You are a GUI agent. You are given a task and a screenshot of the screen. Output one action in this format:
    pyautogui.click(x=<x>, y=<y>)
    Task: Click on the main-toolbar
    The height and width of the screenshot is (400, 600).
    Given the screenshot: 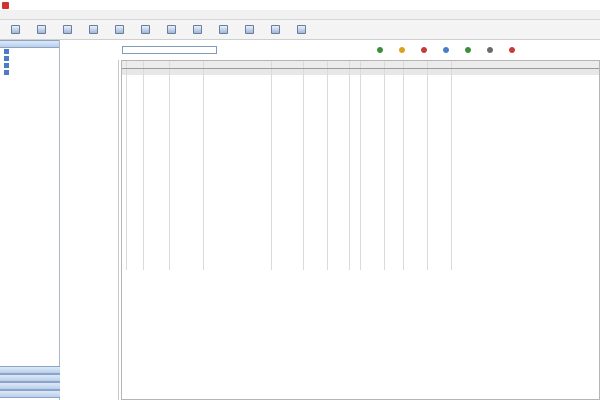 What is the action you would take?
    pyautogui.click(x=300, y=30)
    